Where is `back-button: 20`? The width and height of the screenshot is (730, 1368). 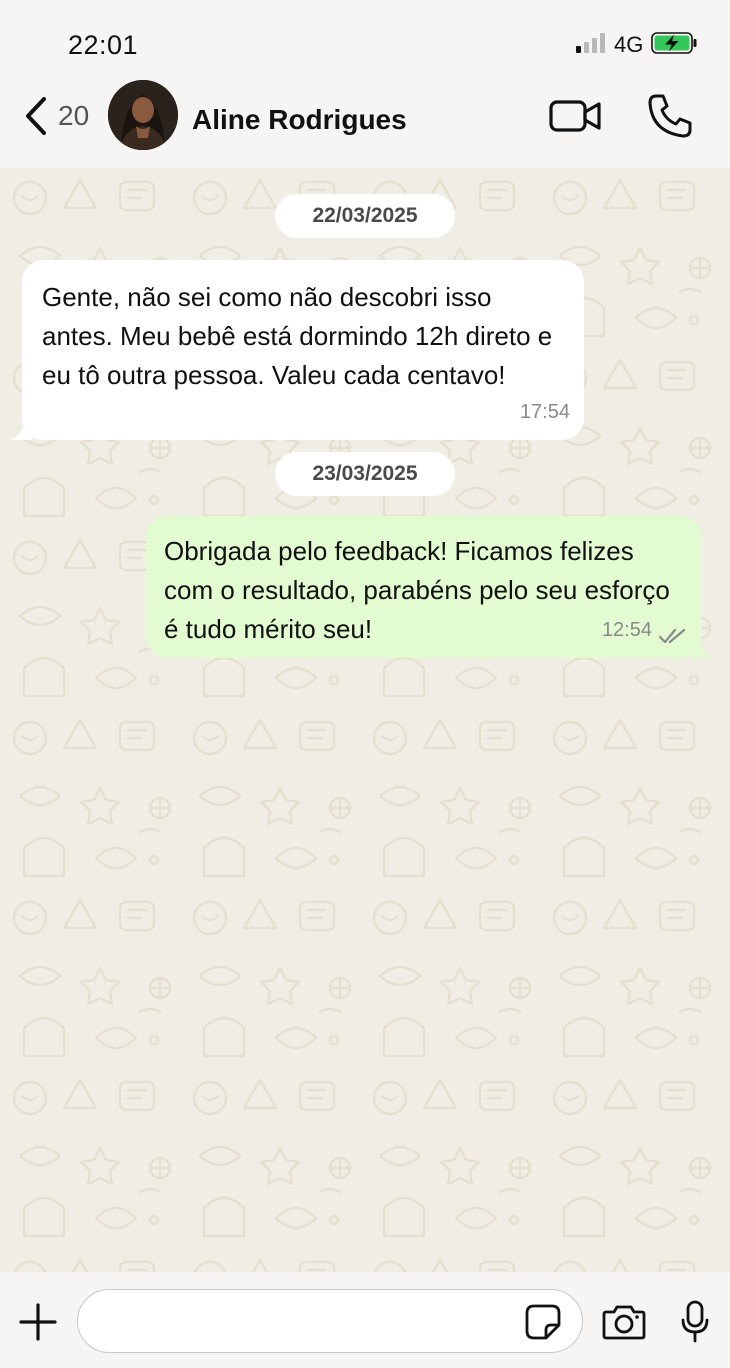 back-button: 20 is located at coordinates (62, 116).